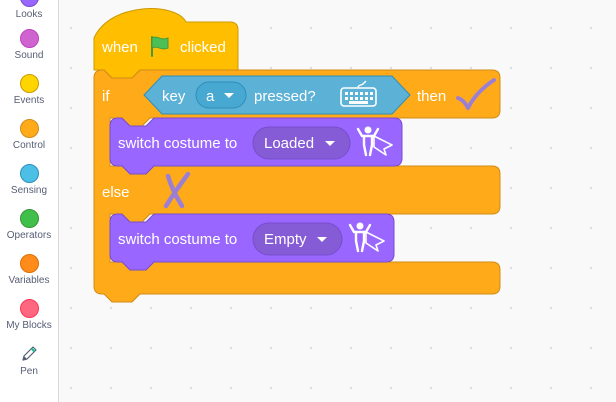 This screenshot has height=402, width=616. What do you see at coordinates (210, 96) in the screenshot?
I see `key-dropdown-value: a` at bounding box center [210, 96].